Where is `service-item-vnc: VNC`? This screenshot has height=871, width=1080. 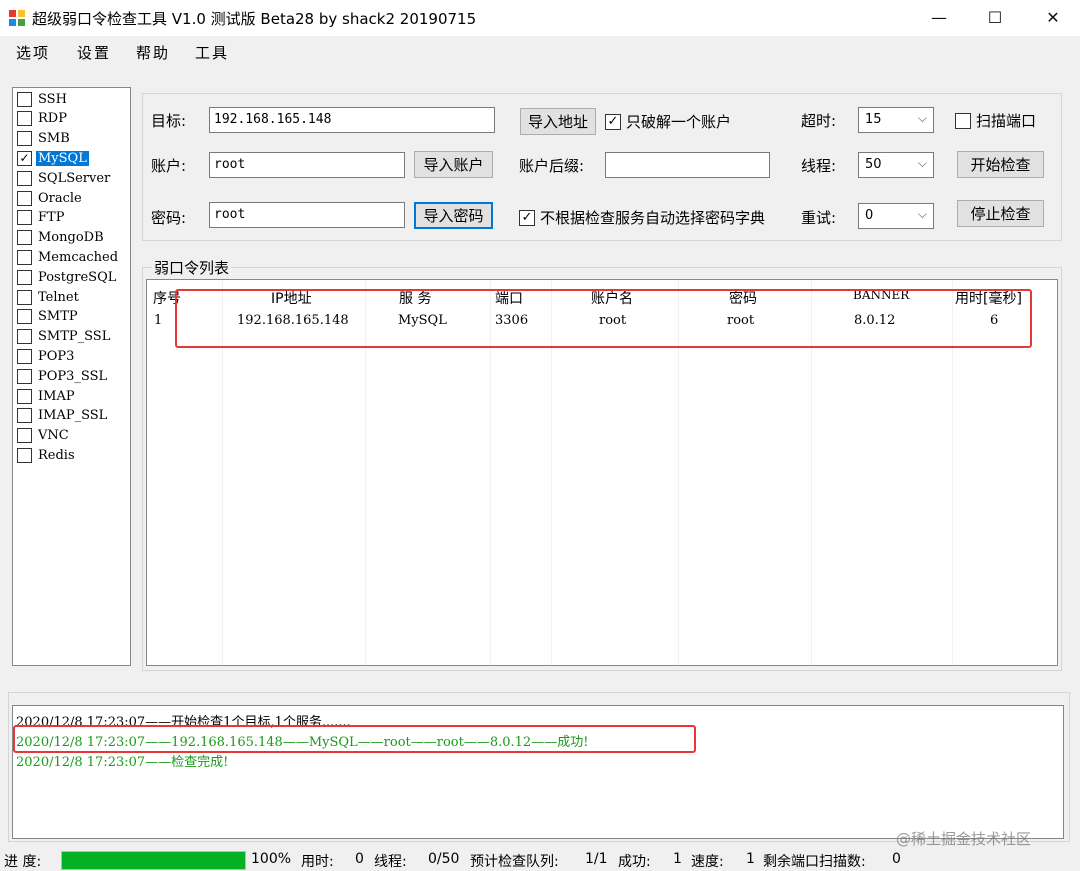
service-item-vnc: VNC is located at coordinates (44, 436).